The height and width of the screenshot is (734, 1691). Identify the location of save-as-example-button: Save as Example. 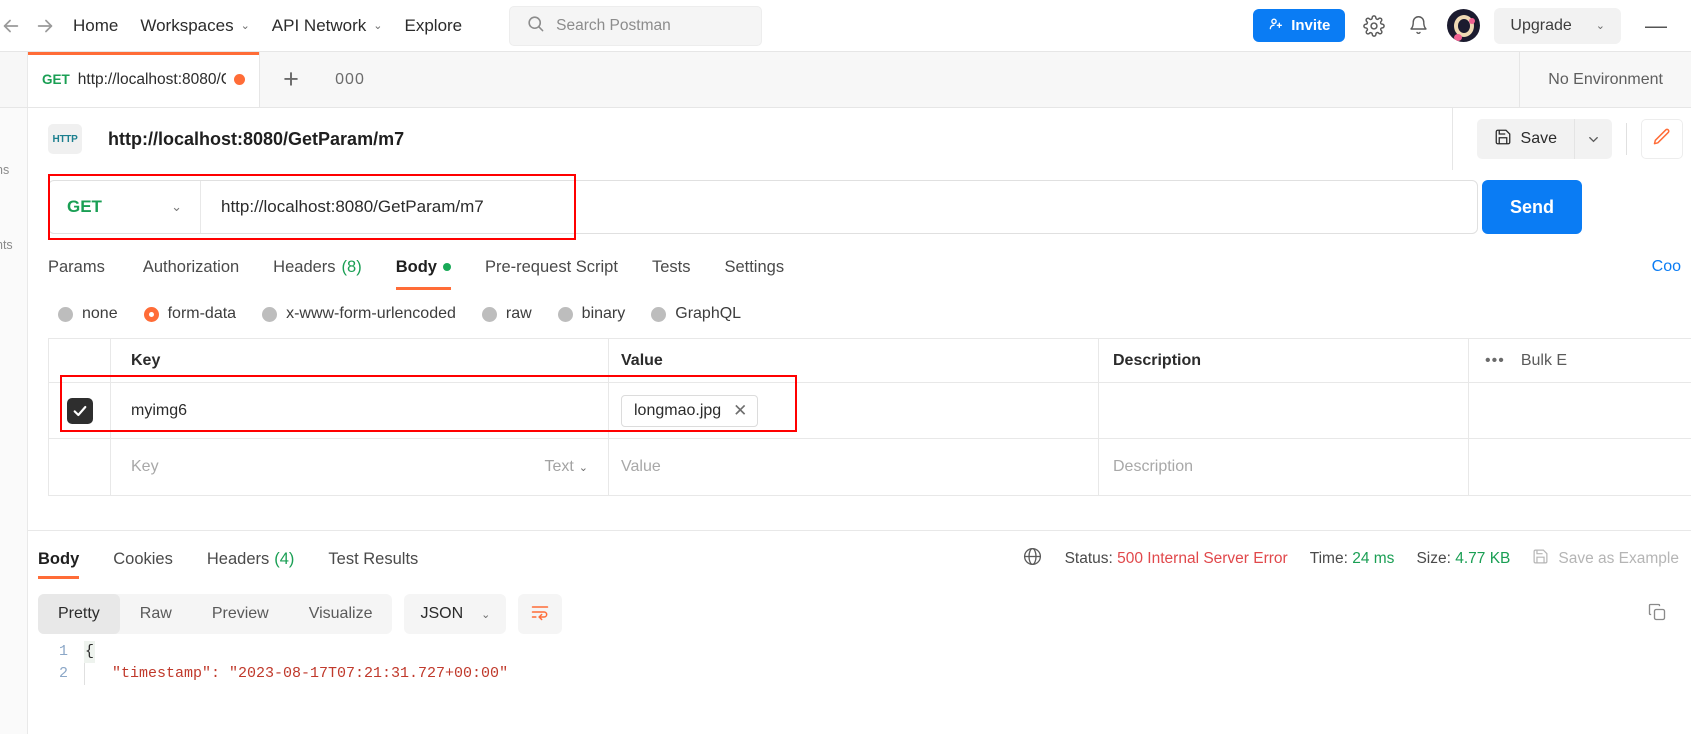
(1605, 559).